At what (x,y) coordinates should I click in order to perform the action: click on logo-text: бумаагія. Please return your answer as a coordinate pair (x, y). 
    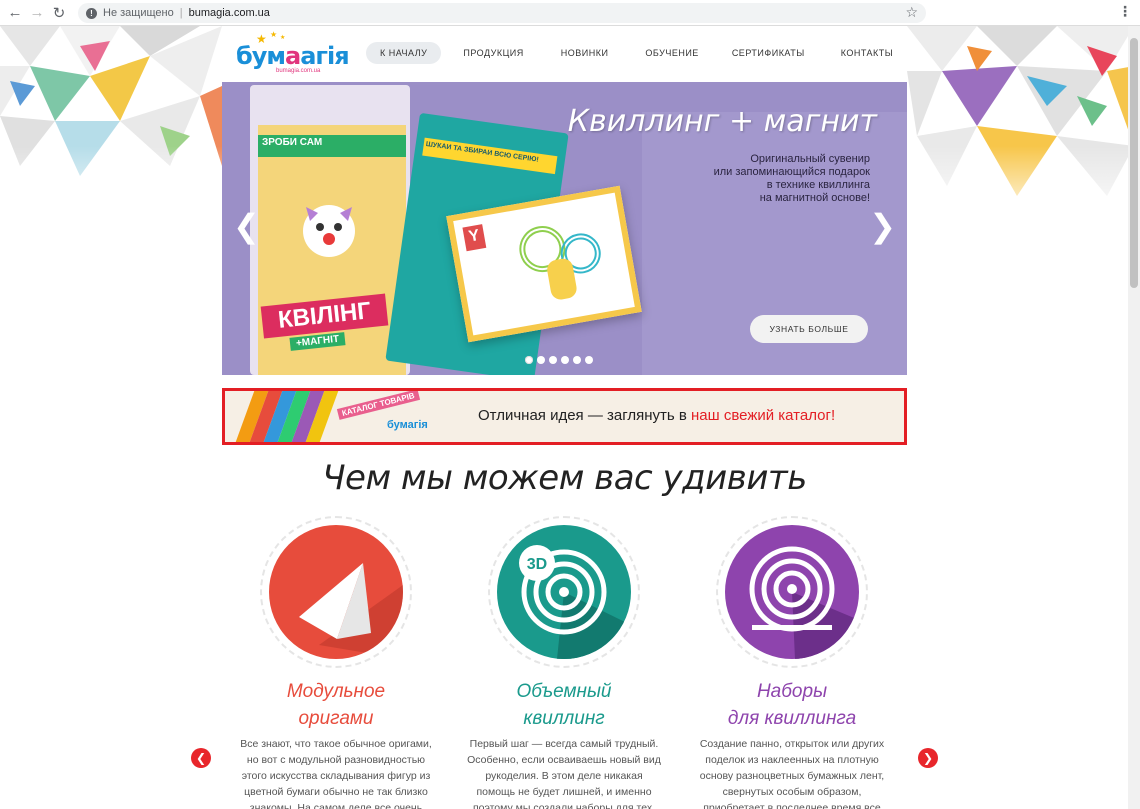
    Looking at the image, I should click on (293, 56).